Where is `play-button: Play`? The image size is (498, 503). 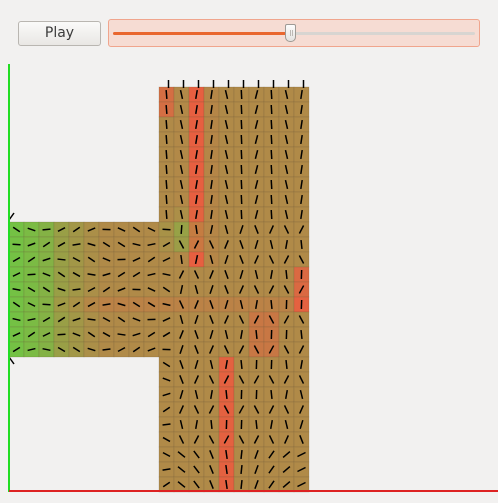 play-button: Play is located at coordinates (59, 33).